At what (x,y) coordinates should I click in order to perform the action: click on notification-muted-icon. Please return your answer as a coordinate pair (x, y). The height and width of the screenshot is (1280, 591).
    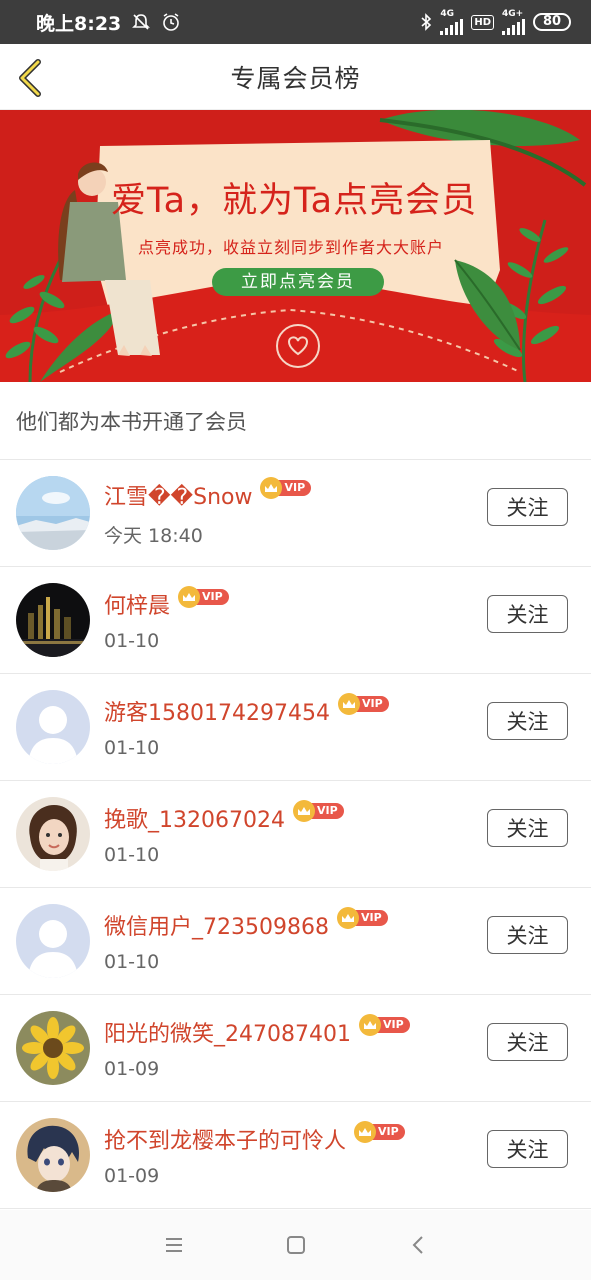
    Looking at the image, I should click on (141, 22).